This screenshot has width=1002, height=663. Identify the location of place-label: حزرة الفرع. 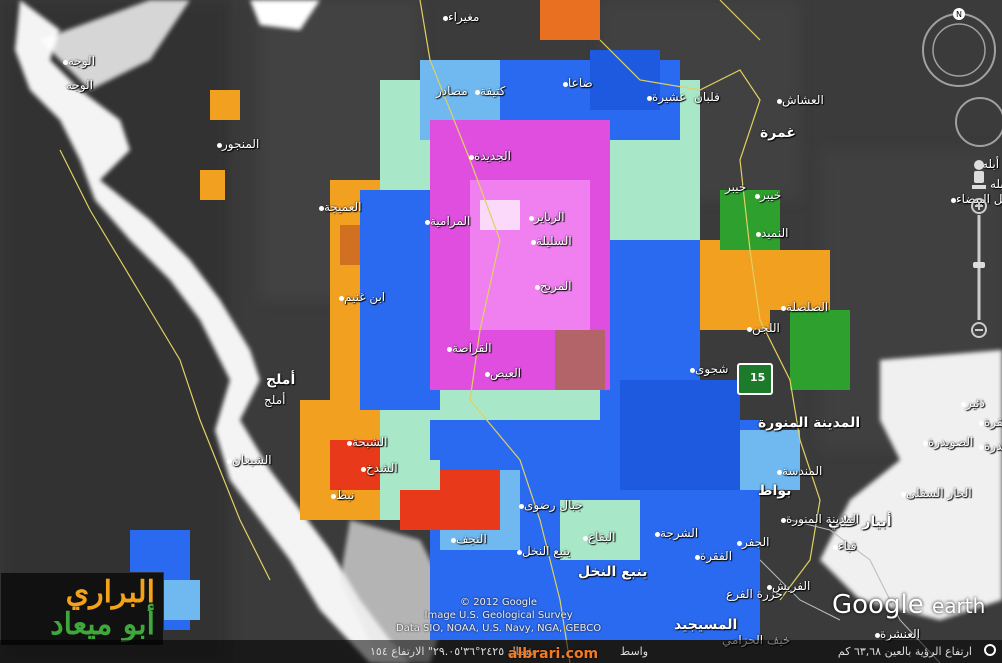
(754, 594).